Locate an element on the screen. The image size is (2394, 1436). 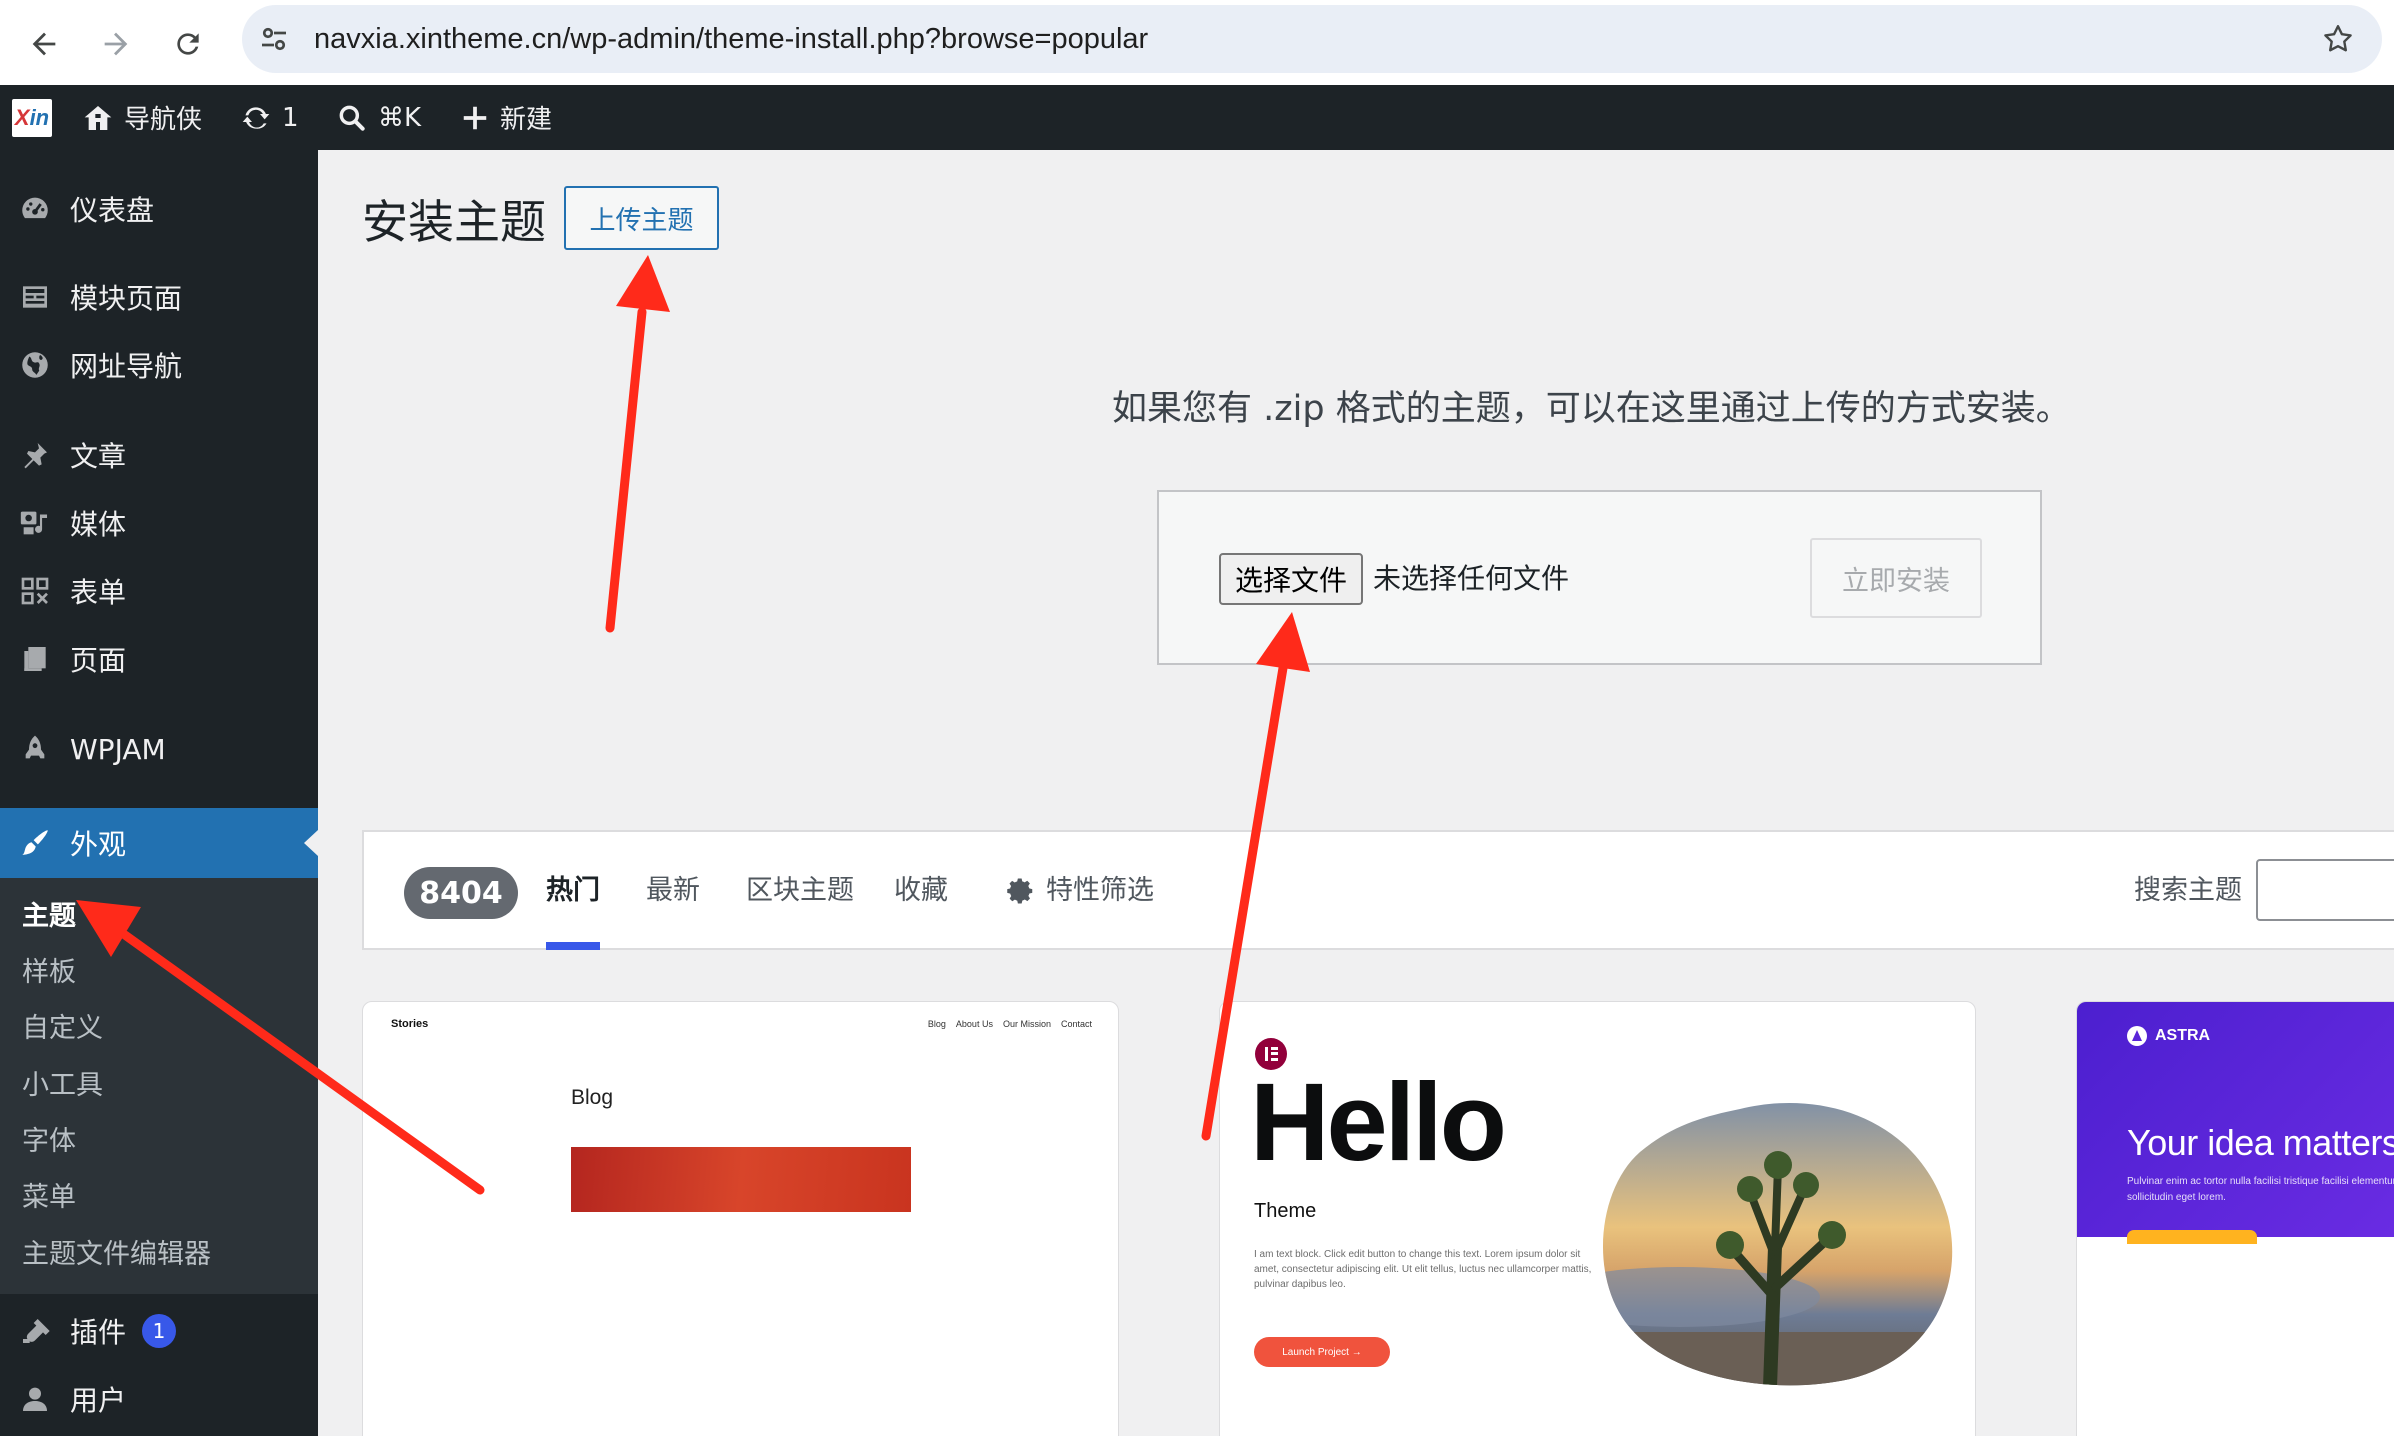
search-shortcut: ⌘K is located at coordinates (378, 117).